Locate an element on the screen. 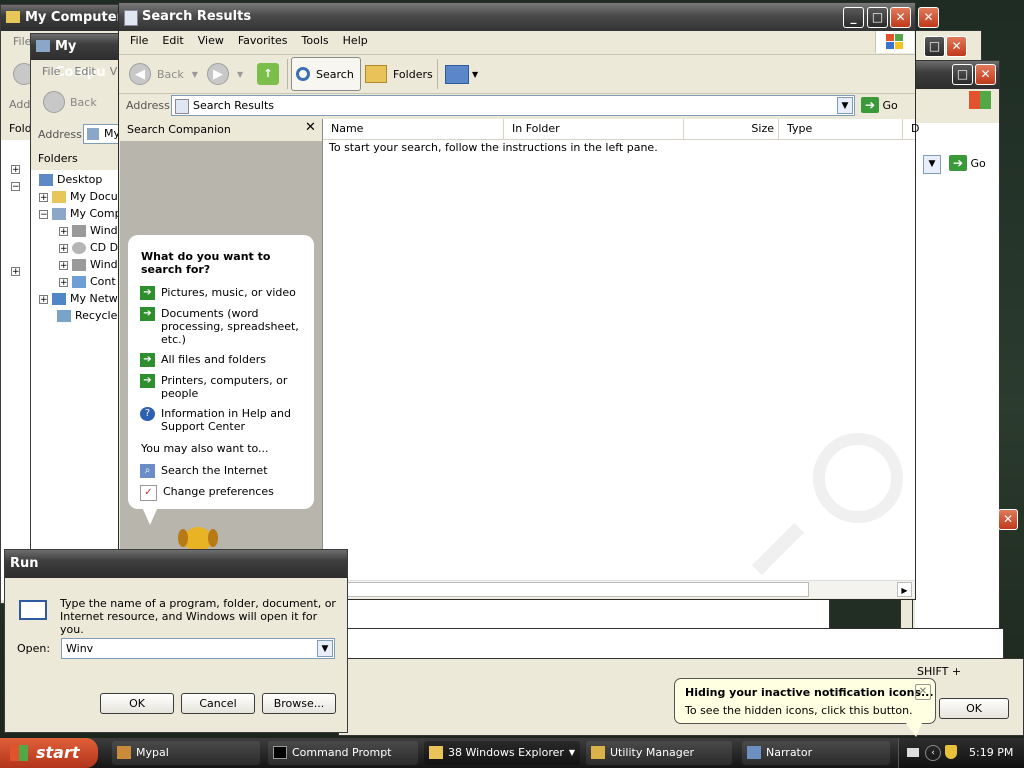 This screenshot has height=768, width=1024. open-dropdown-arrow: ▼ is located at coordinates (325, 648).